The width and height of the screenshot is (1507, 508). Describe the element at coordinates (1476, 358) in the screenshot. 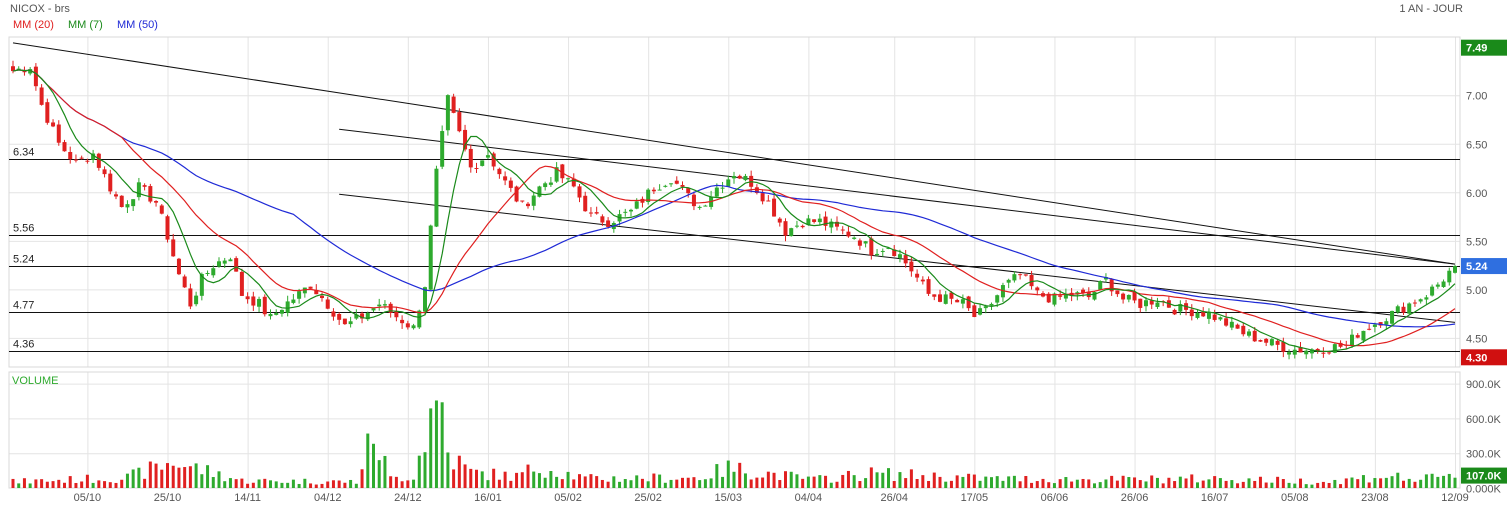

I see `low-badge-text: 4.30` at that location.